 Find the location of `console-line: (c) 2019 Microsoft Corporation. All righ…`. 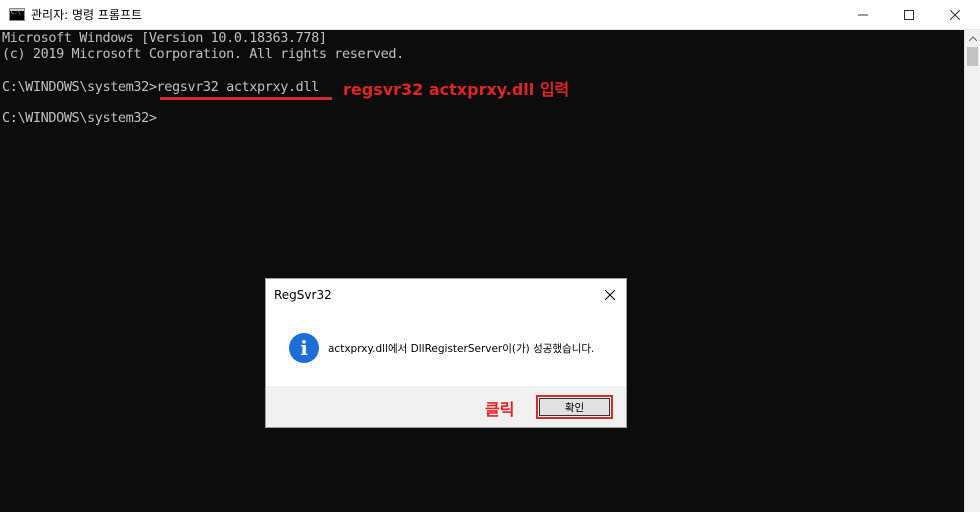

console-line: (c) 2019 Microsoft Corporation. All righ… is located at coordinates (203, 54).